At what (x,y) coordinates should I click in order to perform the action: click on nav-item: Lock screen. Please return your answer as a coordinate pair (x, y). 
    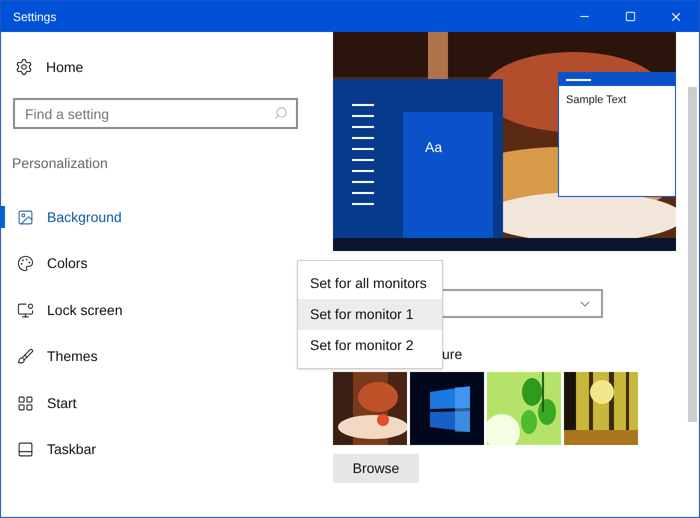
    Looking at the image, I should click on (101, 310).